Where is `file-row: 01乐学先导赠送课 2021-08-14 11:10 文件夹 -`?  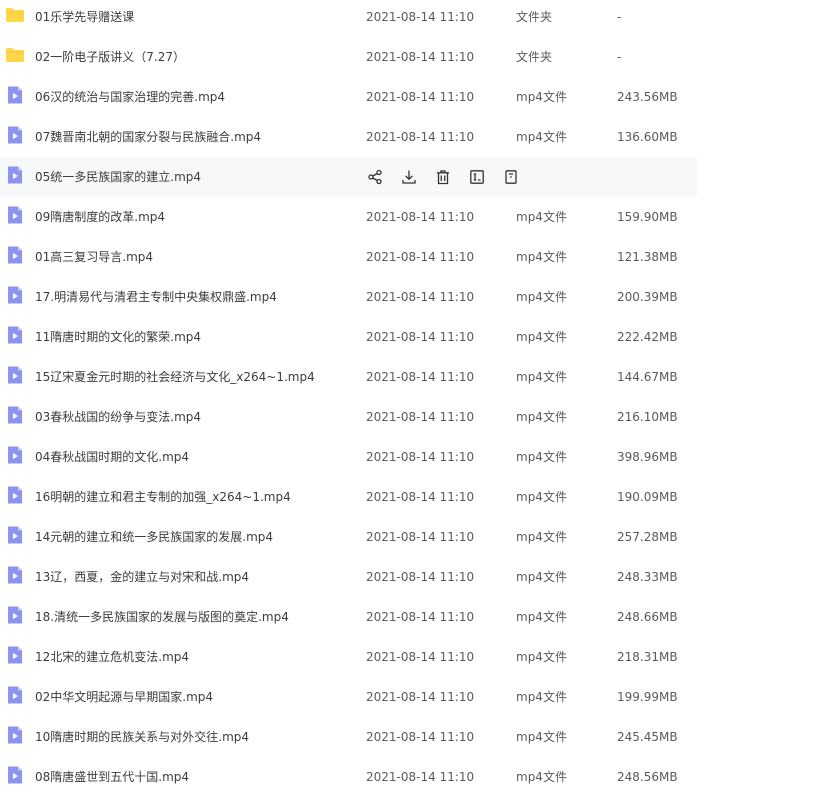 file-row: 01乐学先导赠送课 2021-08-14 11:10 文件夹 - is located at coordinates (348, 18).